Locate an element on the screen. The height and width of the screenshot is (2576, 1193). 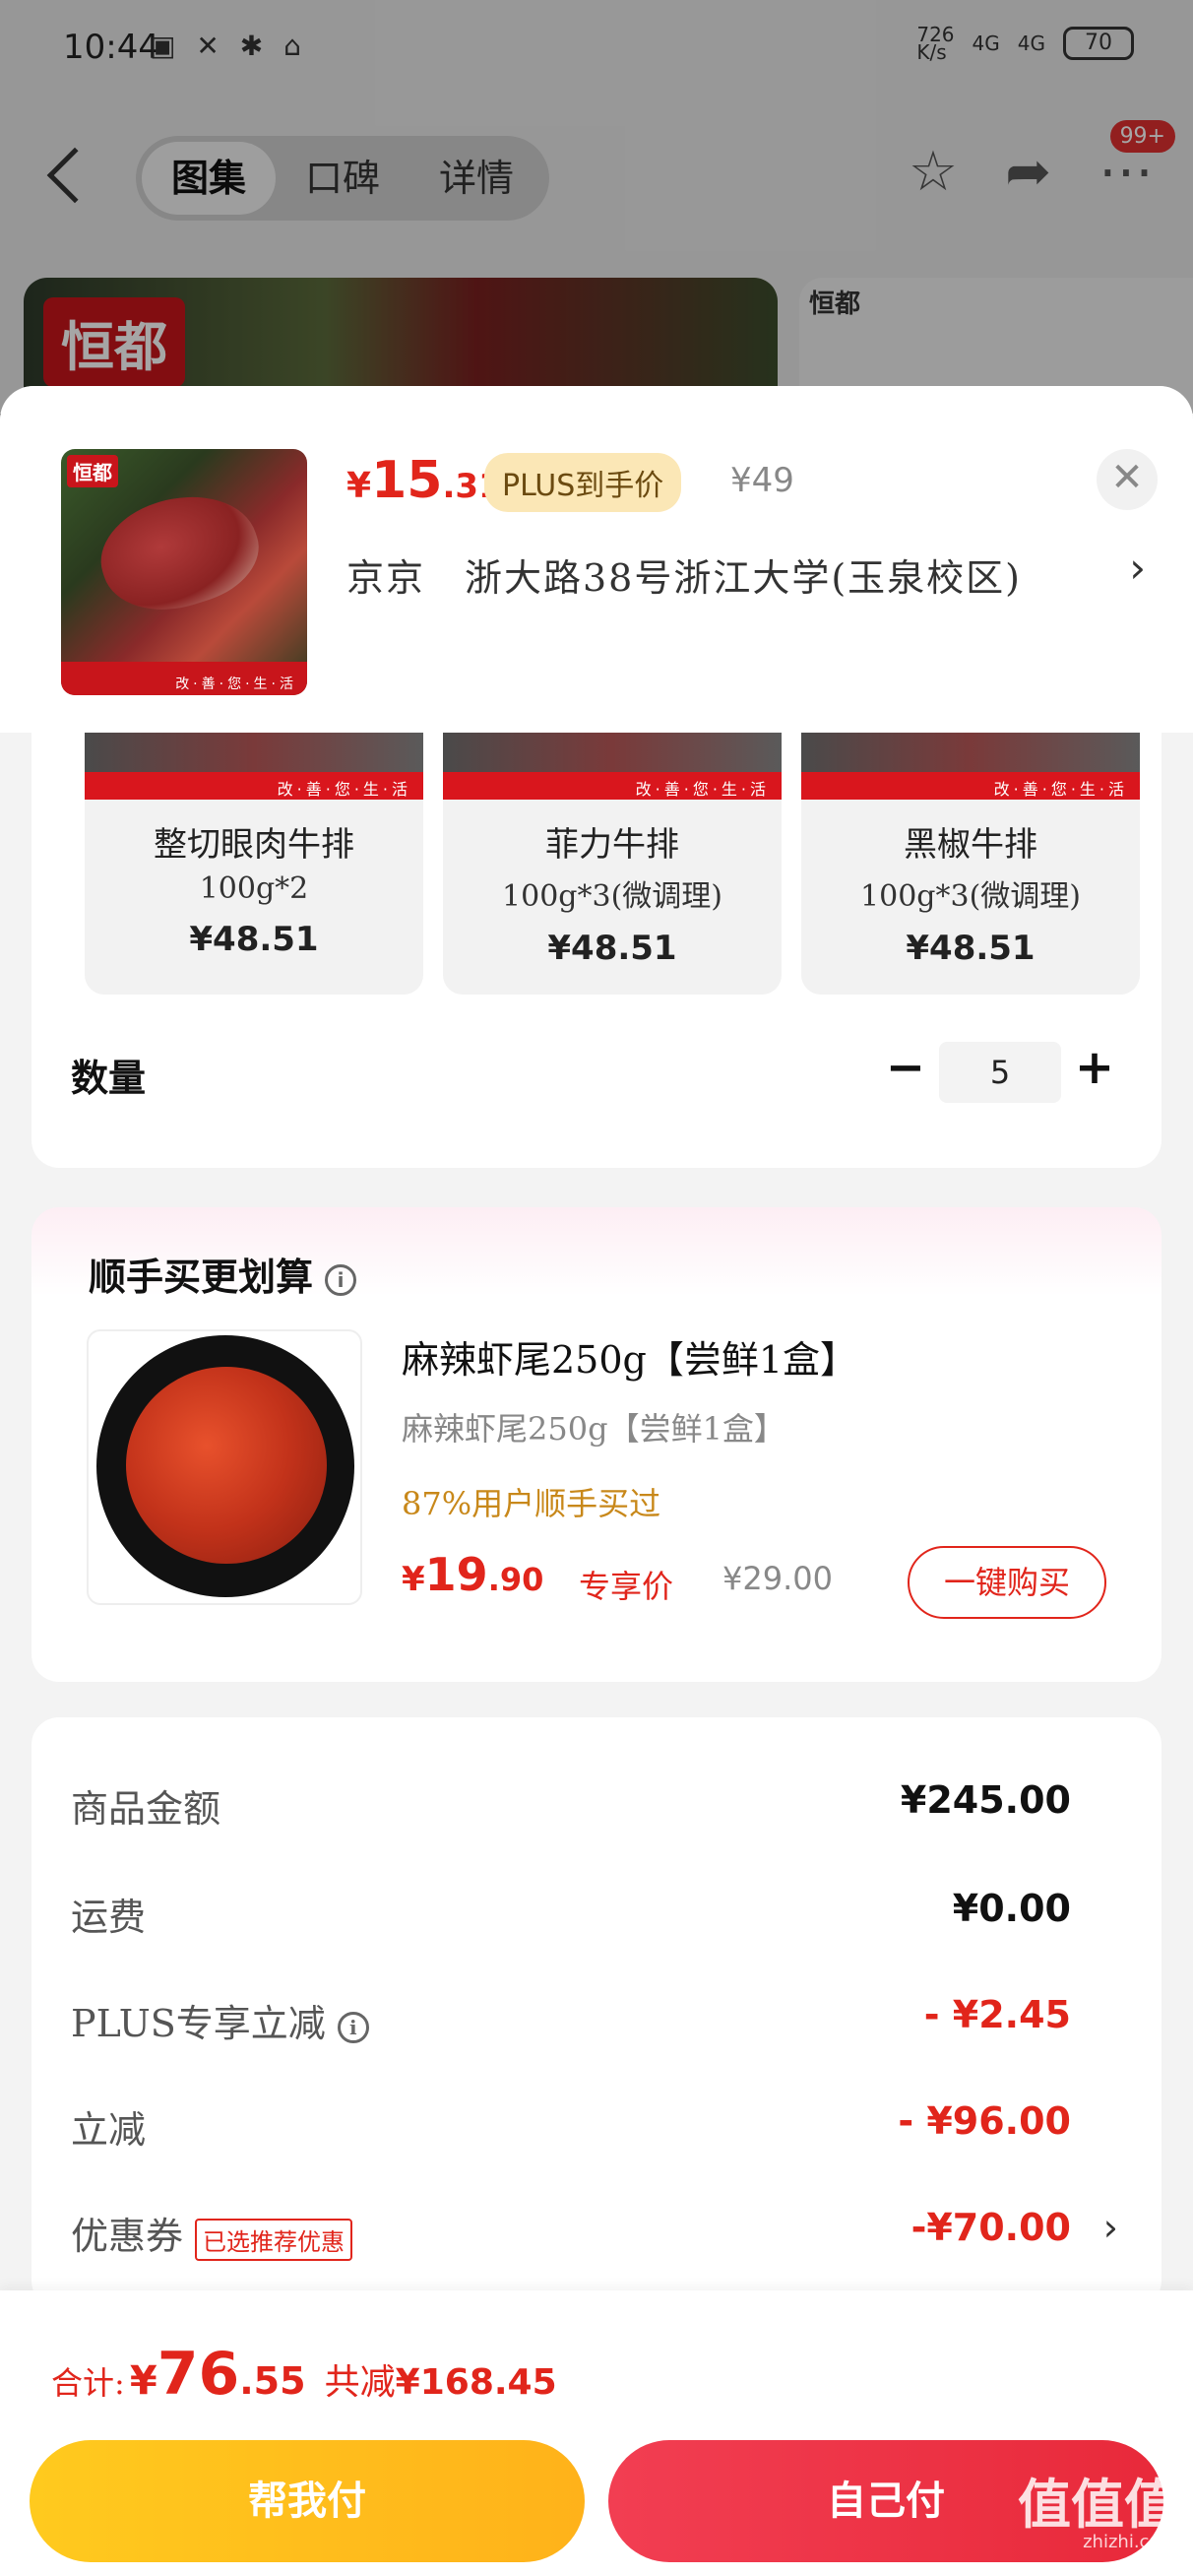
thumbnail-strip: 改·善·您·生·活 is located at coordinates (184, 678).